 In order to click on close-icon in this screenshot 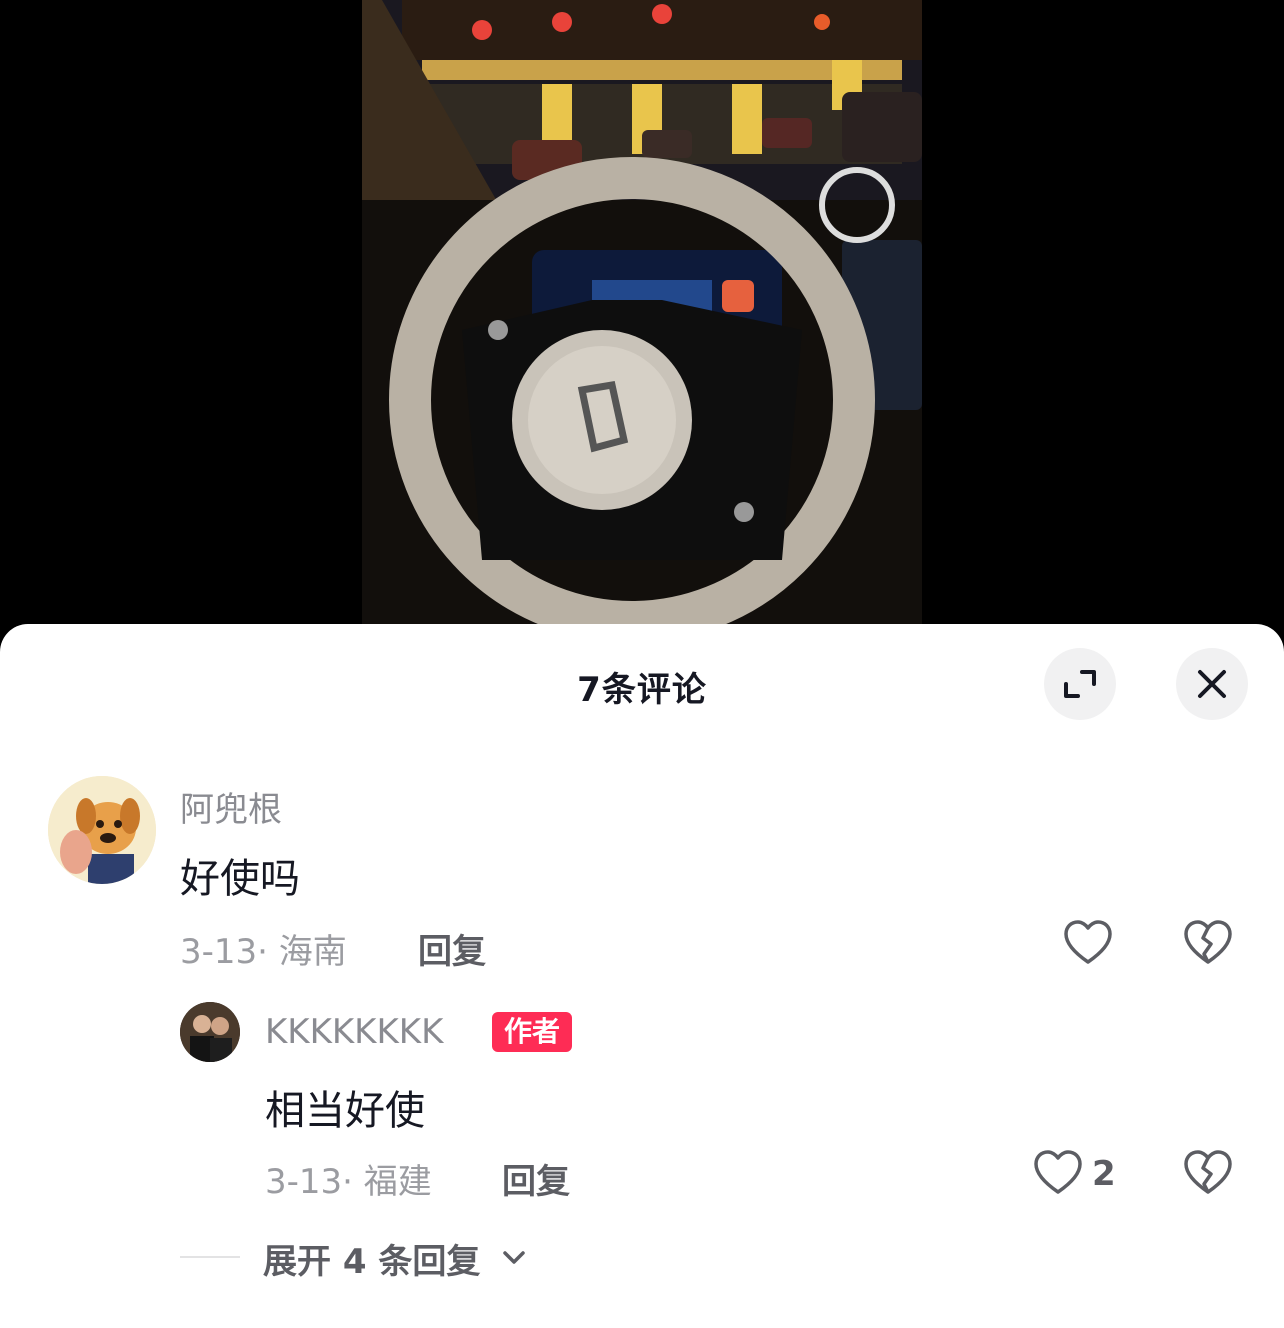, I will do `click(1212, 684)`.